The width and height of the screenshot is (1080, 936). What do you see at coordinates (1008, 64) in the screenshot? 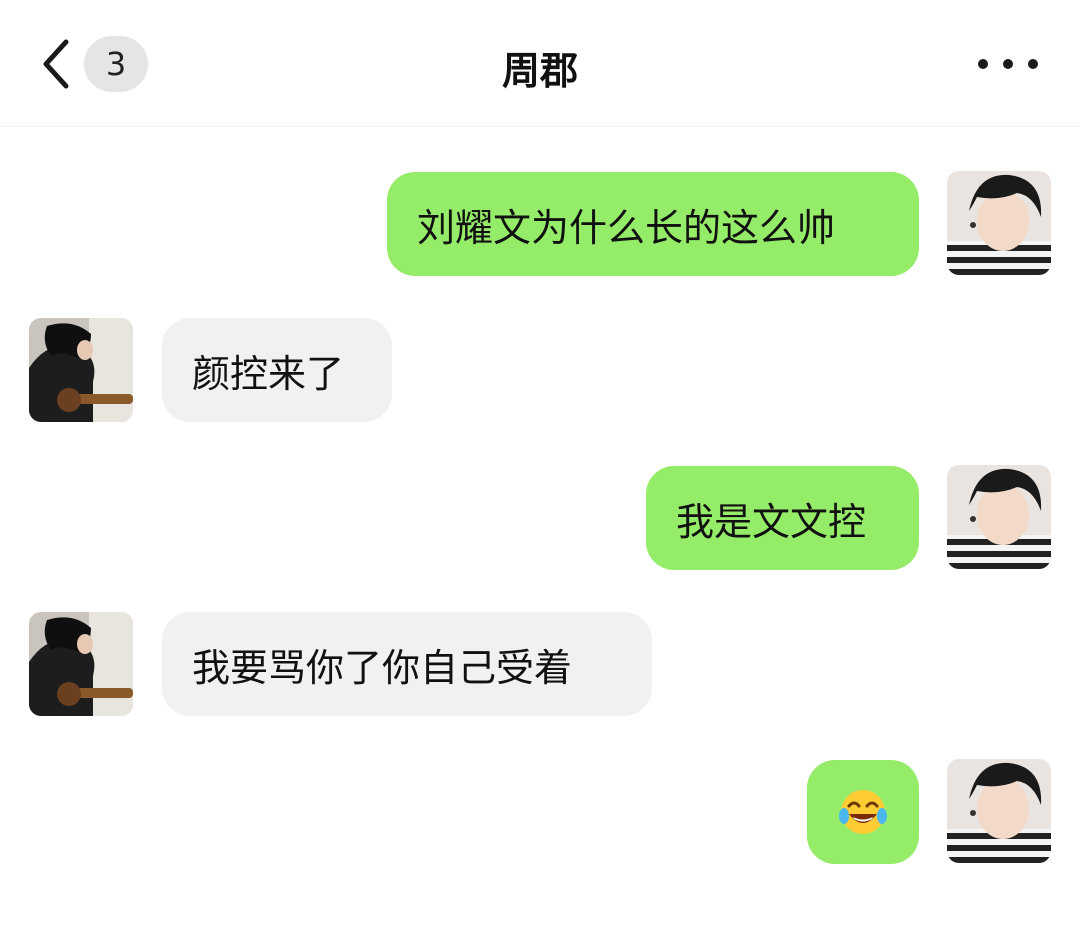
I see `more-options-button` at bounding box center [1008, 64].